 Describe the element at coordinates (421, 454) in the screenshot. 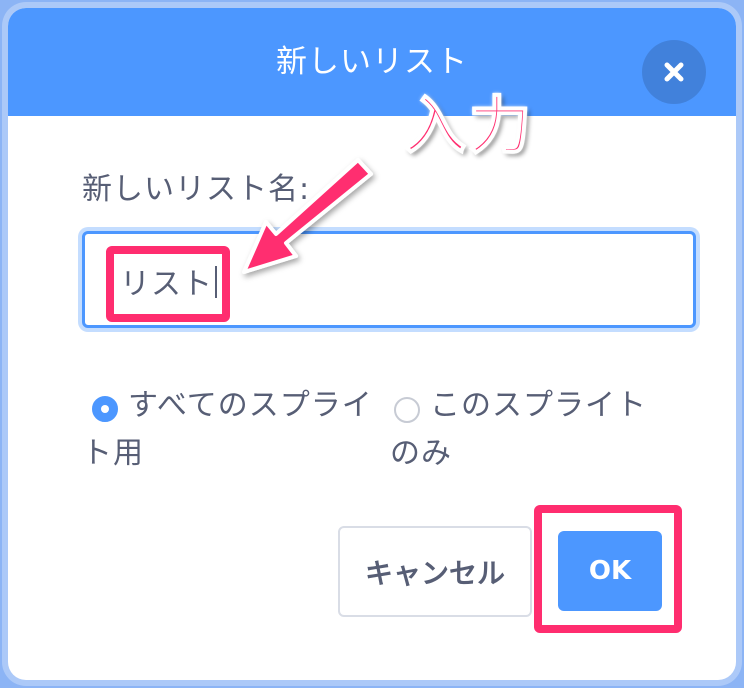

I see `radio-this-sprite-label-line2: のみ` at that location.